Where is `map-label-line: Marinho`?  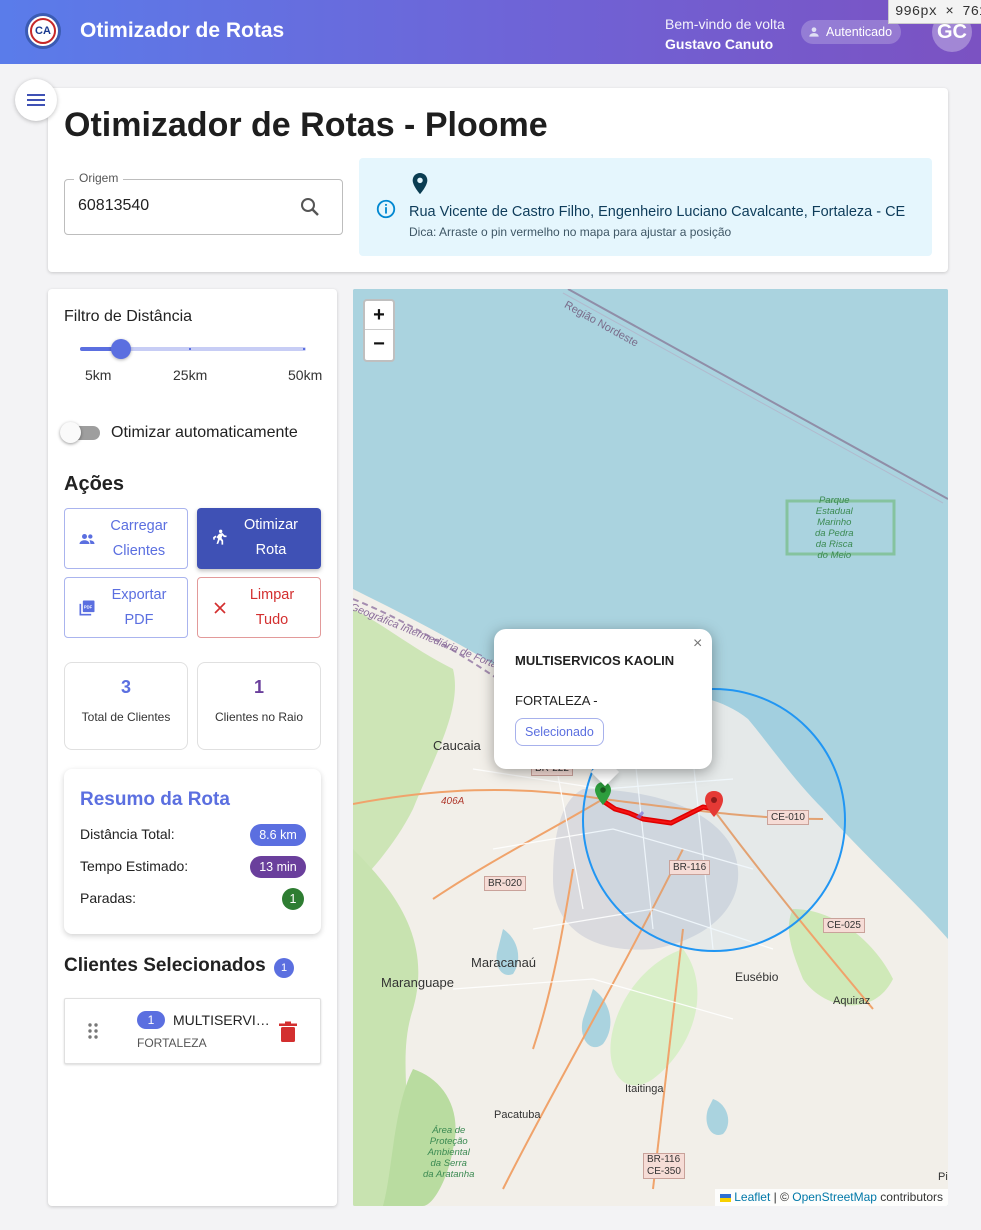
map-label-line: Marinho is located at coordinates (834, 522).